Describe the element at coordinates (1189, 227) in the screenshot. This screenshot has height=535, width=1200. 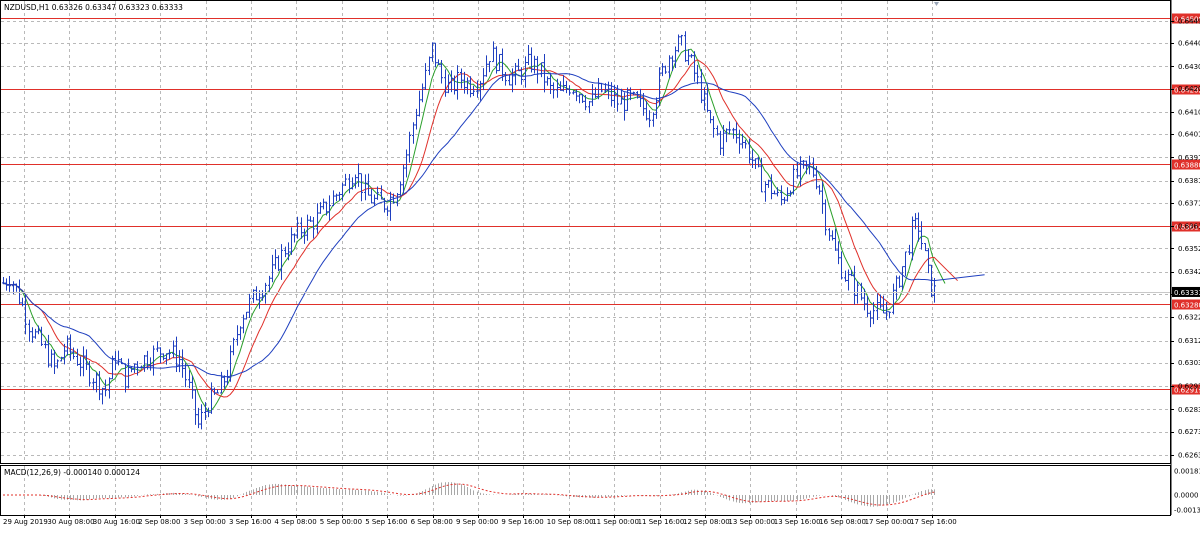
I see `price-label: 0.63615` at that location.